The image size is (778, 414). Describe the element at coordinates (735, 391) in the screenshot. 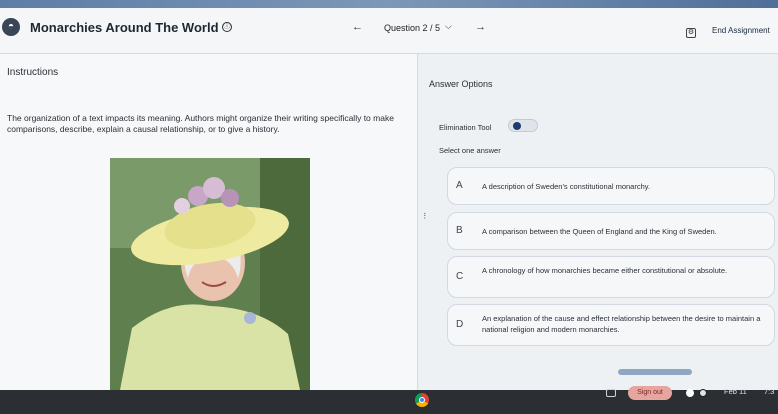

I see `taskbar-date: Feb 11` at that location.